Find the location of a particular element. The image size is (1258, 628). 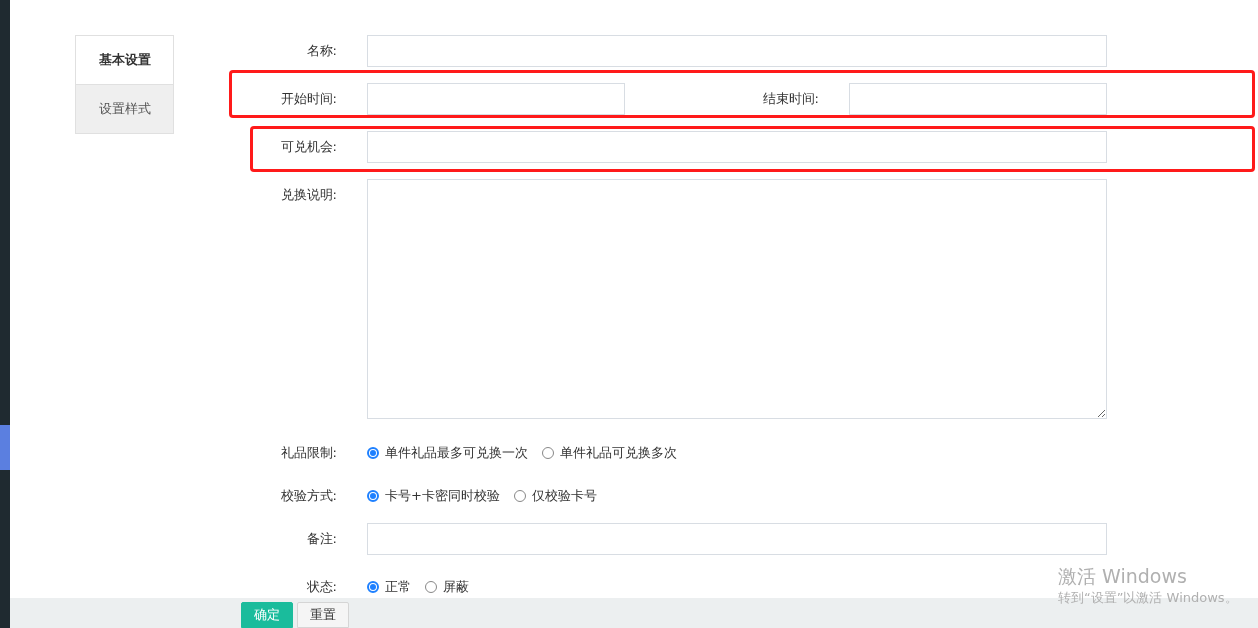

radio-label: 正常 is located at coordinates (398, 587).